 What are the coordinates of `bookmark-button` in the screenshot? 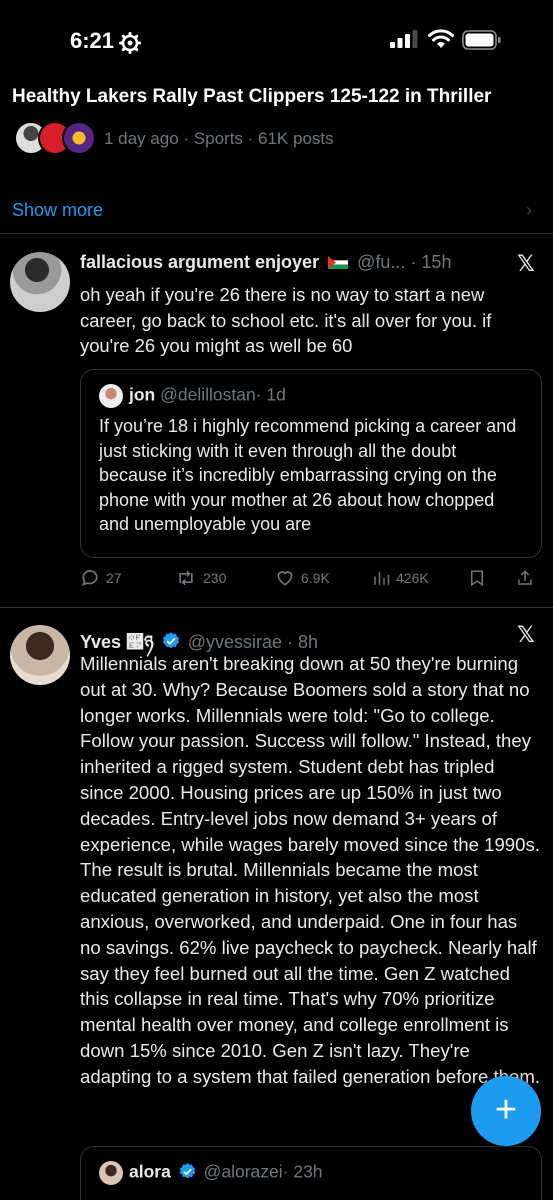 It's located at (477, 578).